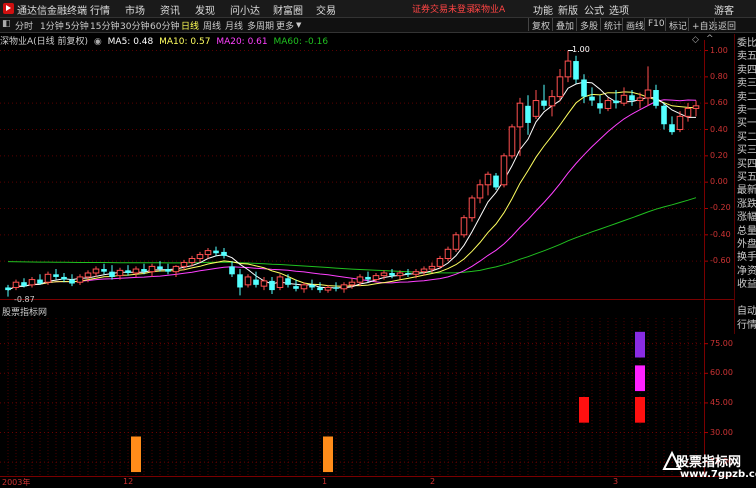 The width and height of the screenshot is (756, 488). What do you see at coordinates (746, 124) in the screenshot?
I see `quote-row-label: 买一` at bounding box center [746, 124].